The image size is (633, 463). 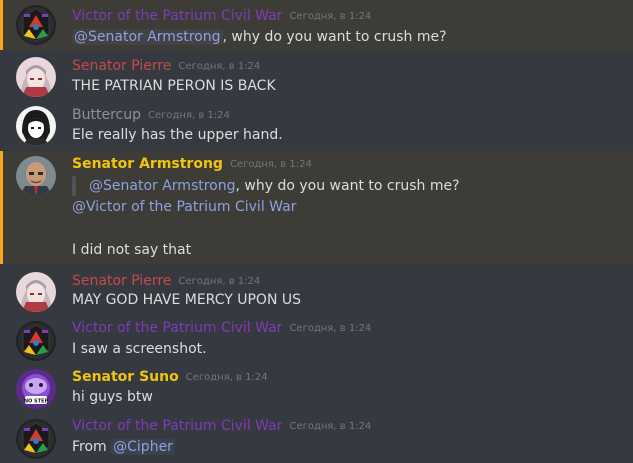 What do you see at coordinates (174, 86) in the screenshot?
I see `message-text: THE PATRIAN PERON IS BACK` at bounding box center [174, 86].